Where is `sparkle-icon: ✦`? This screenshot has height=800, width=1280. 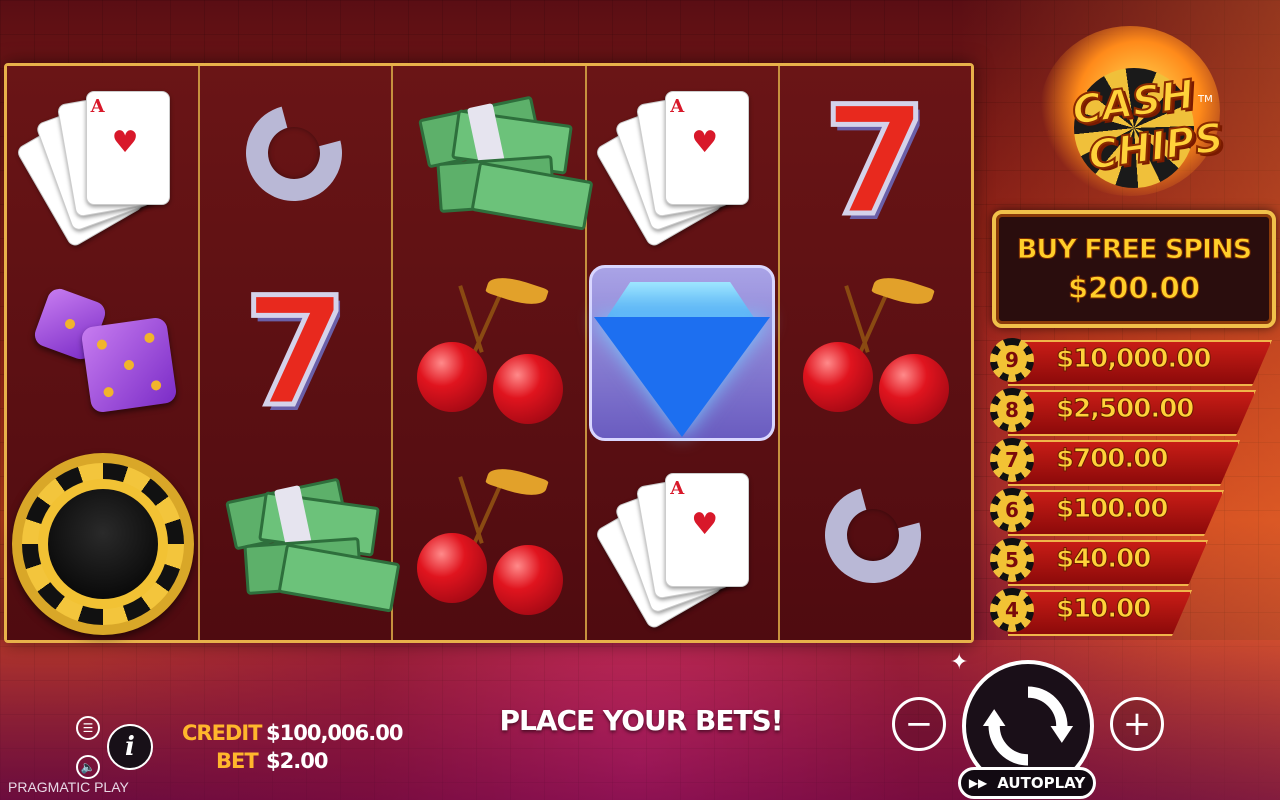 sparkle-icon: ✦ is located at coordinates (959, 662).